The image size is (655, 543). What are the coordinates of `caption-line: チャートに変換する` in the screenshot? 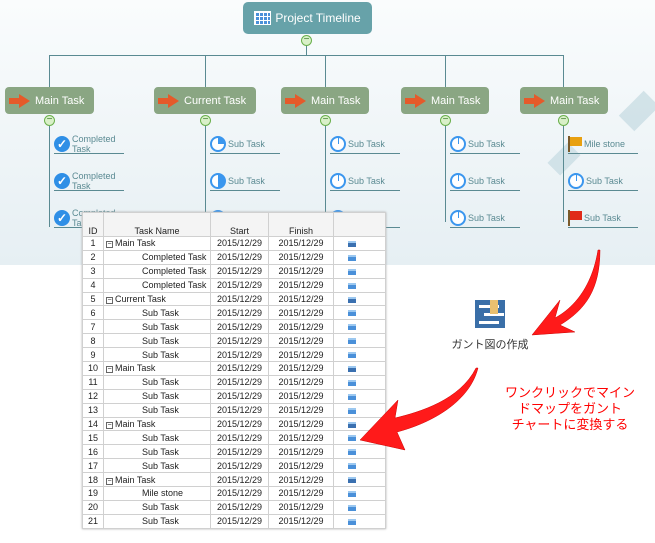 It's located at (570, 425).